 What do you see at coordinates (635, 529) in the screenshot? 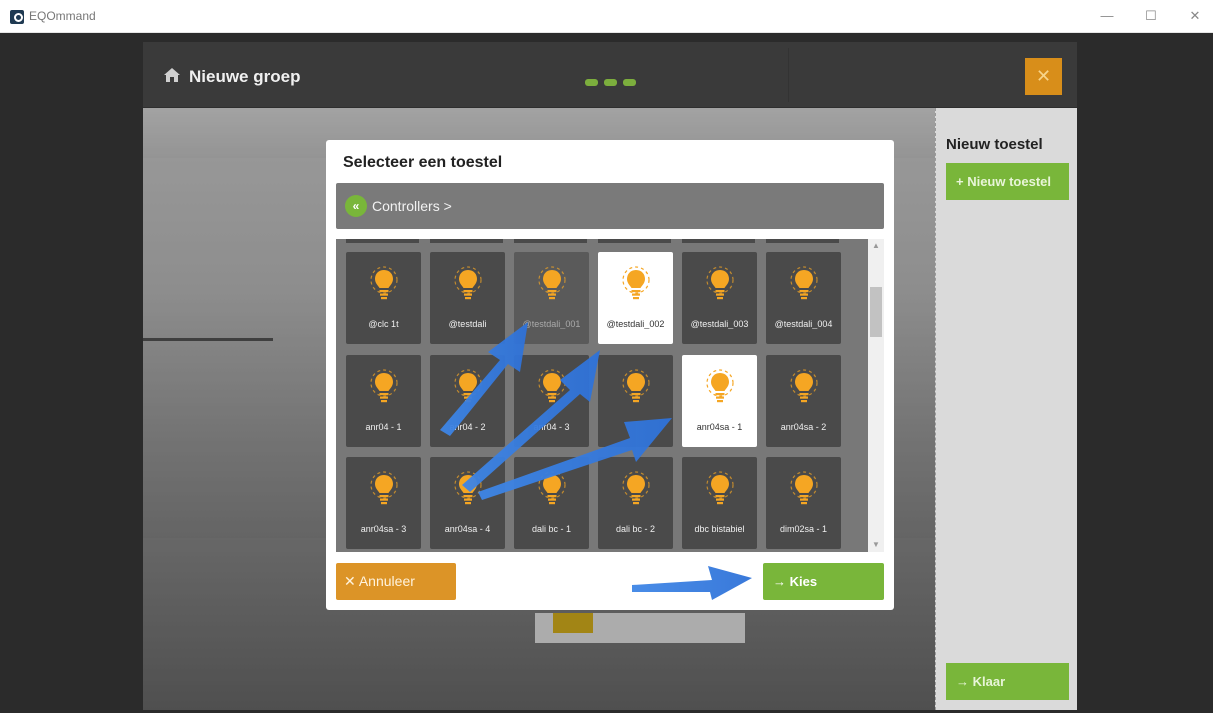
I see `device-label: dali bc - 2` at bounding box center [635, 529].